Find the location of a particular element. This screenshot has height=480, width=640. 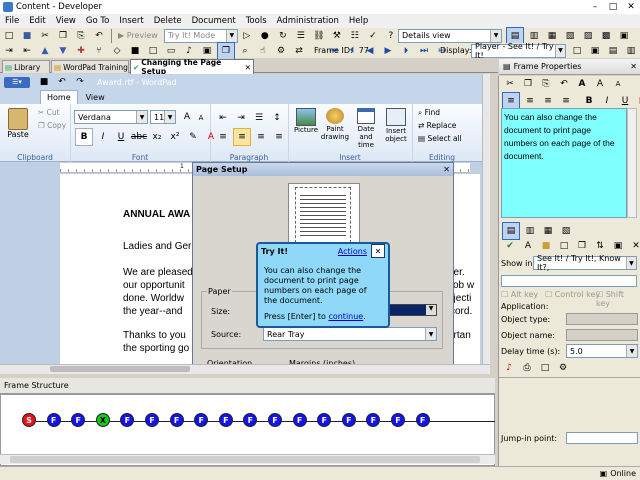

increase-indent-icon: ⇥ is located at coordinates (241, 118).